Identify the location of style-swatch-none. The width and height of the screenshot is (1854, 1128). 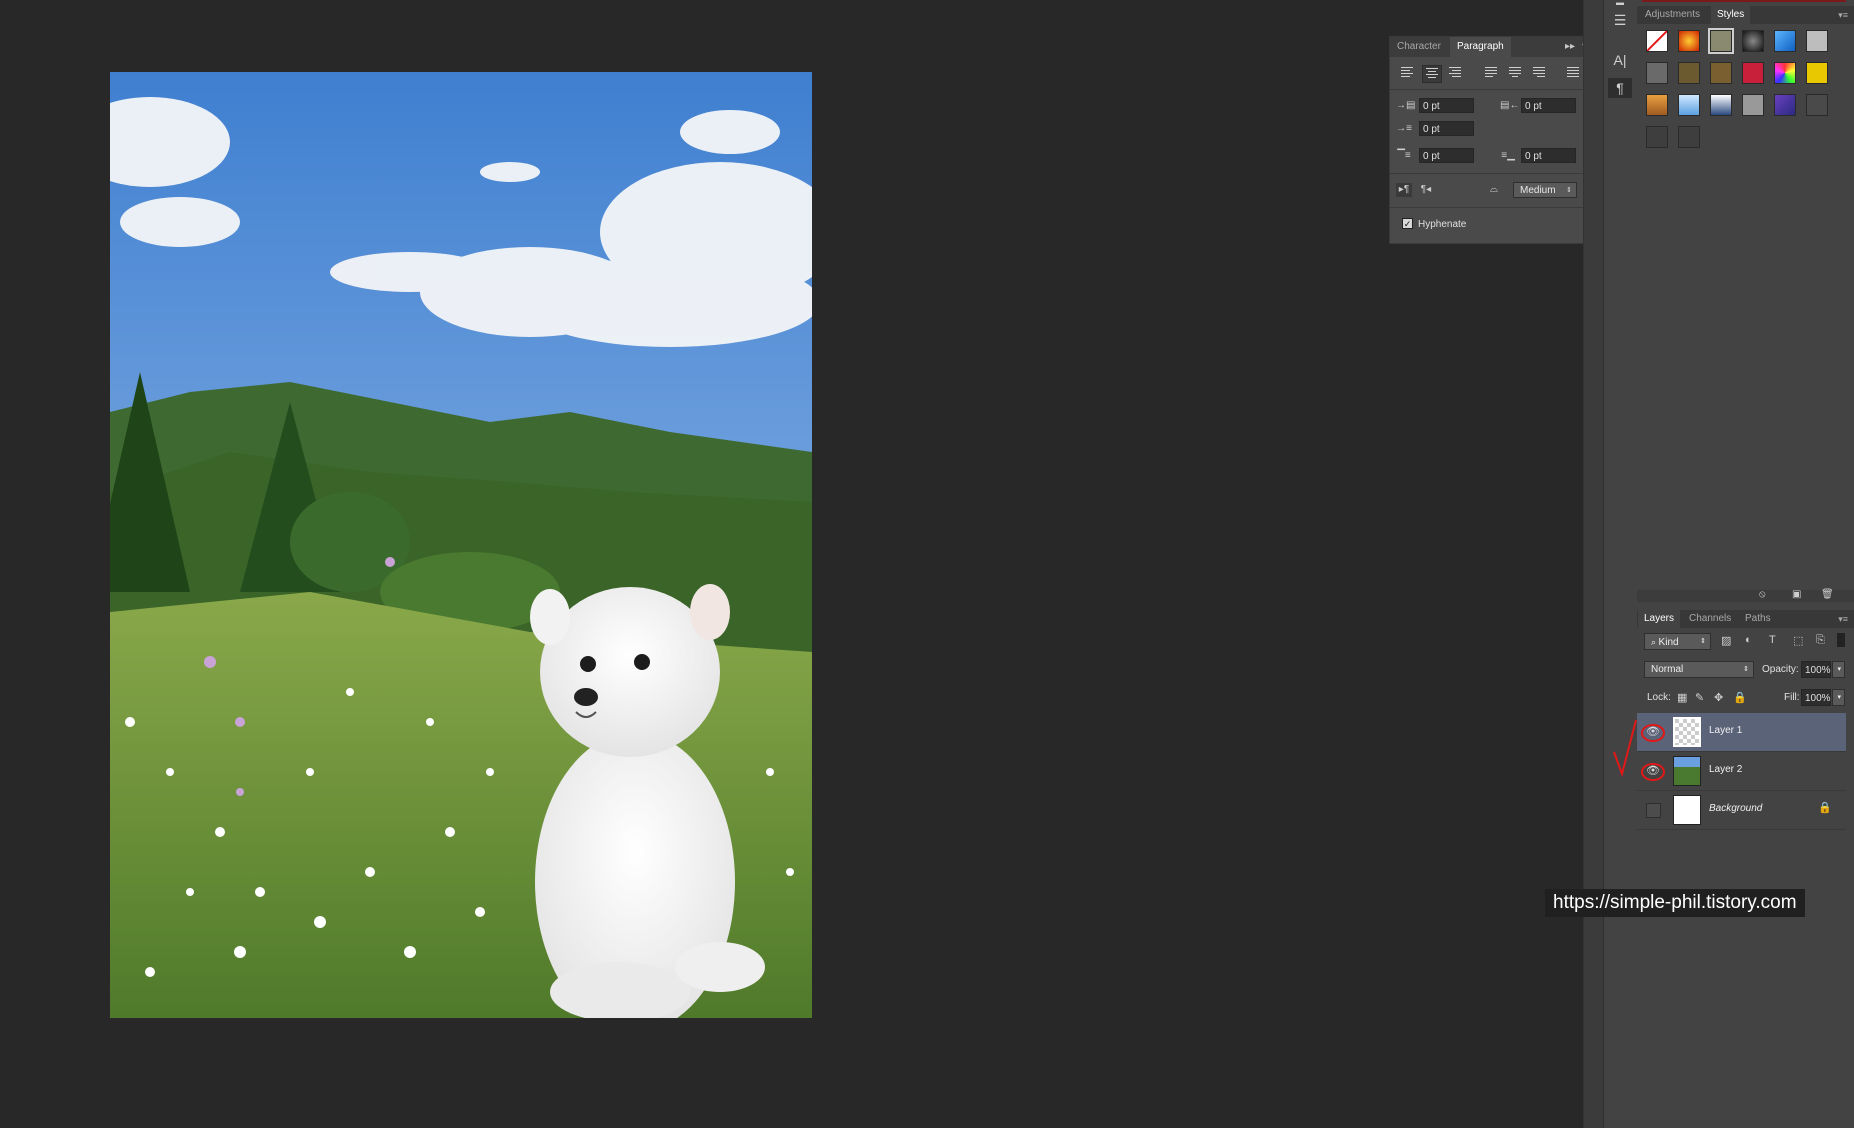
(1657, 41).